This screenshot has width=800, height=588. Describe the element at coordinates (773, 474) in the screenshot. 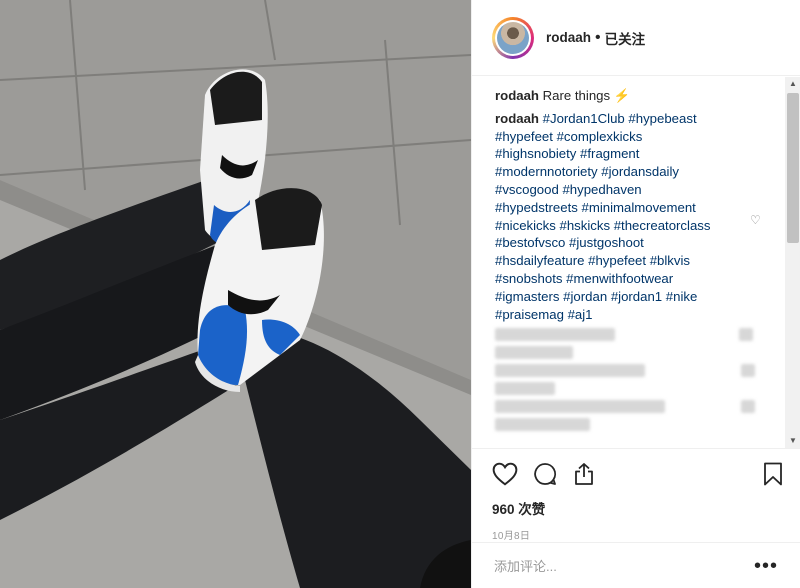

I see `bookmark-icon` at that location.